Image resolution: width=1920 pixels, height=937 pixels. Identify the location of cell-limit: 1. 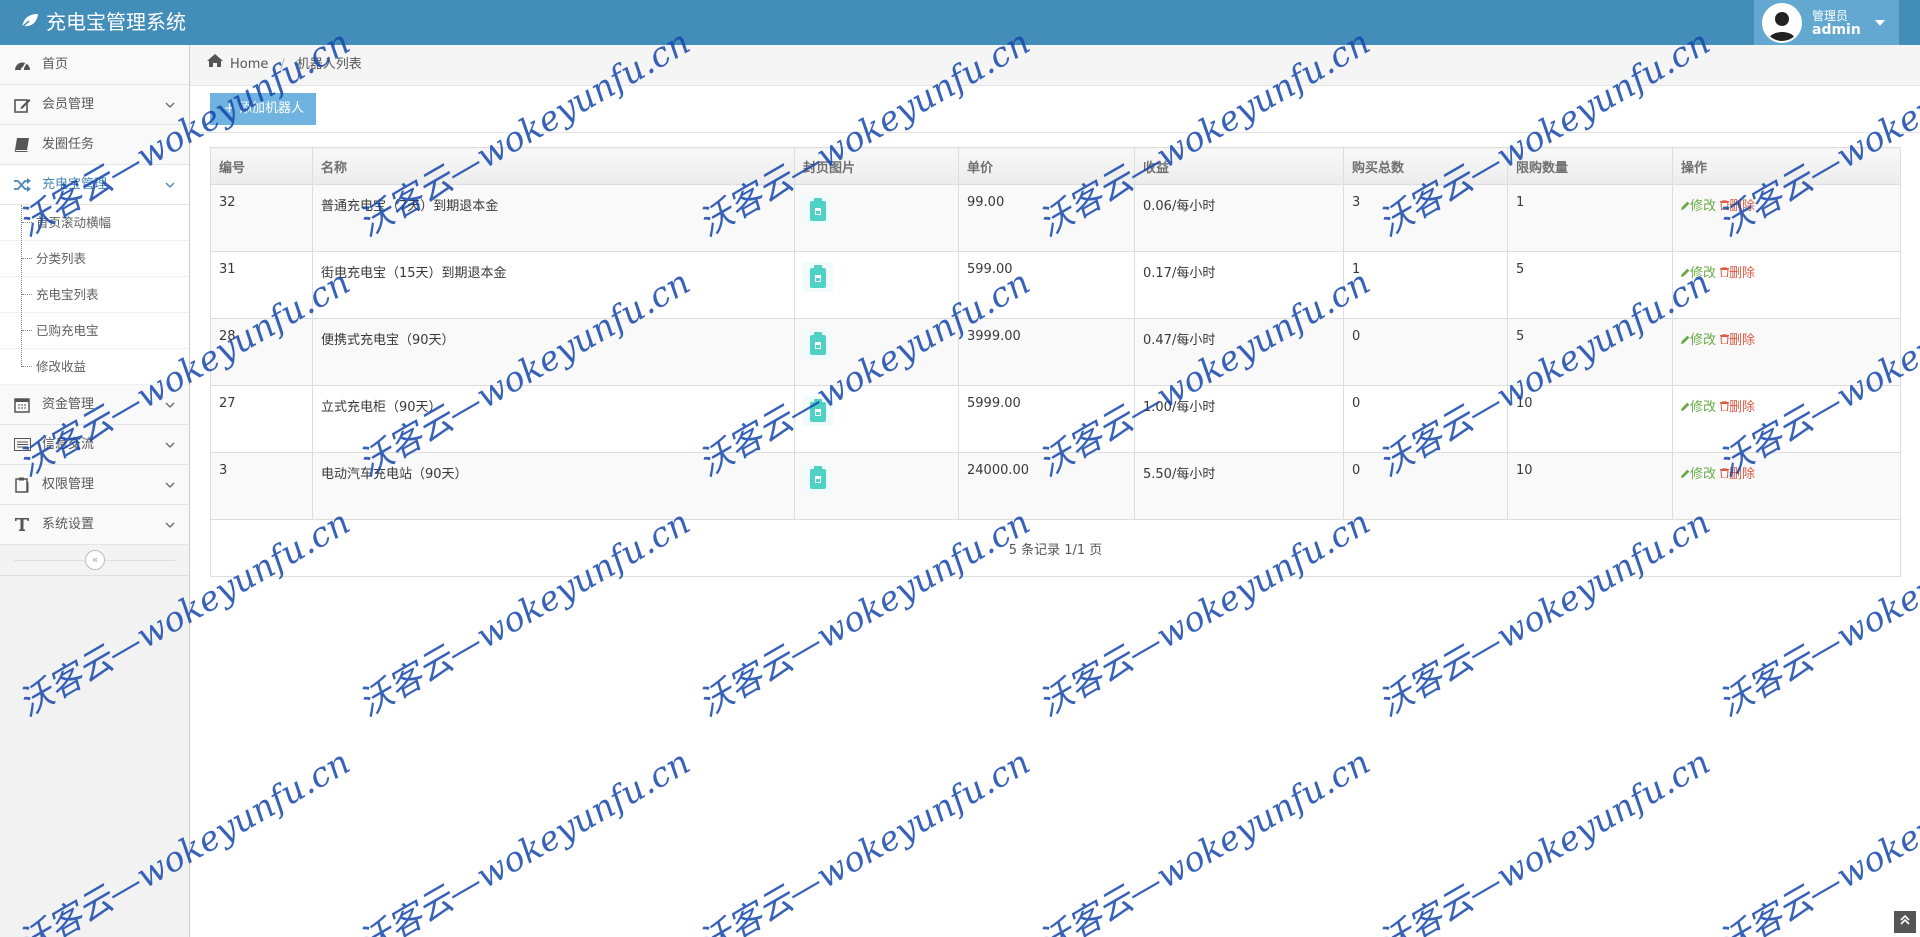
(1590, 218).